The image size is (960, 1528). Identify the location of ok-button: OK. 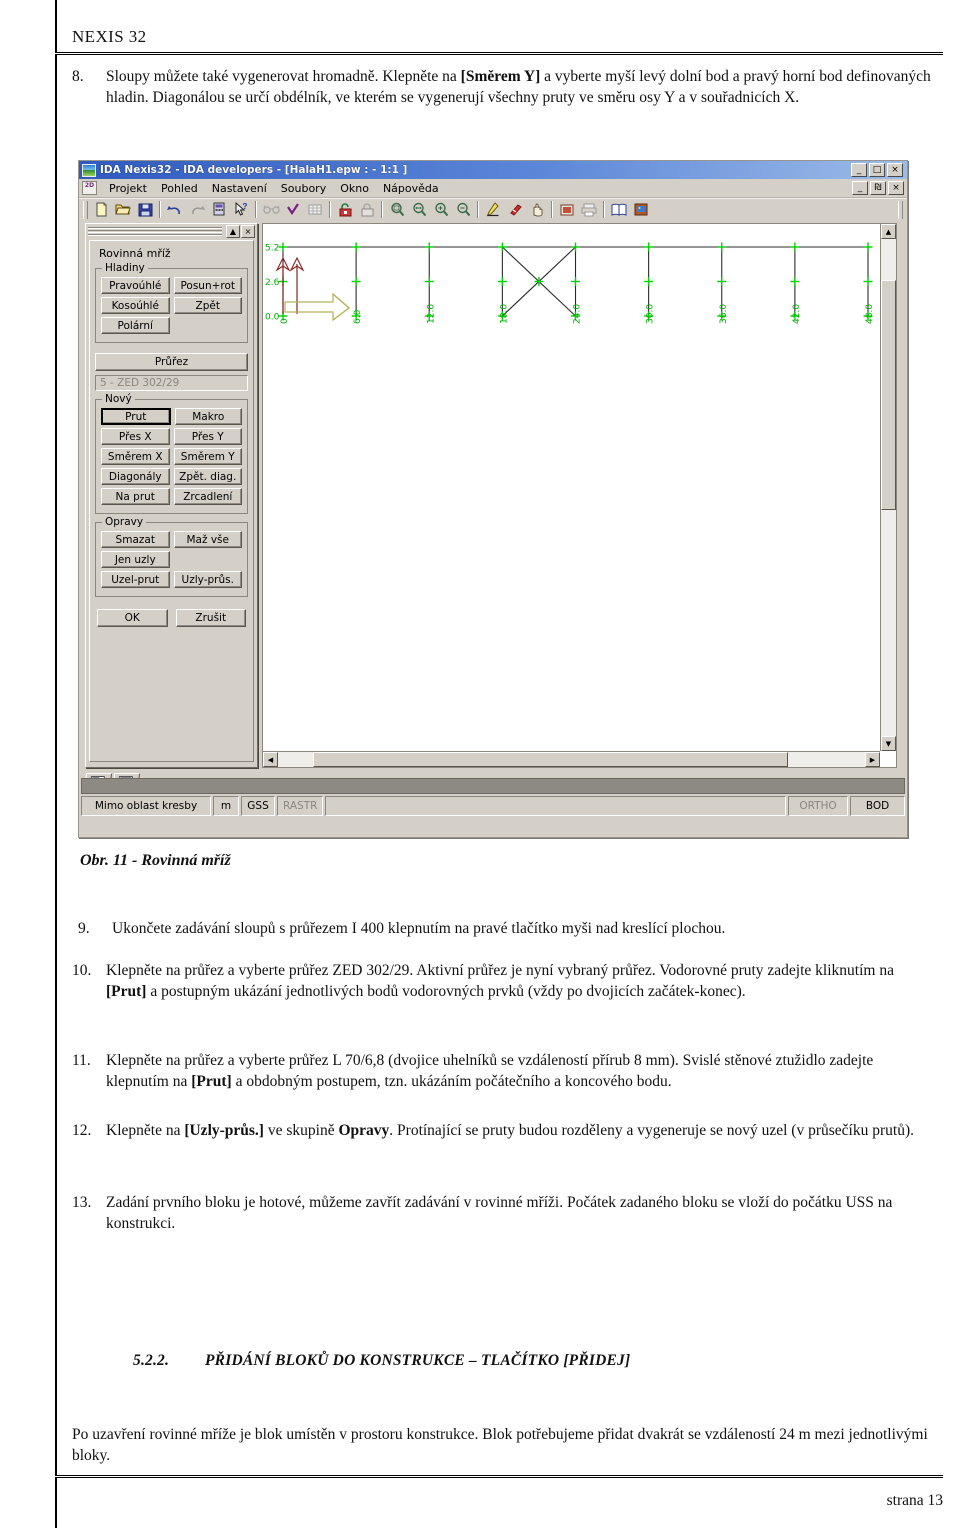
(132, 618).